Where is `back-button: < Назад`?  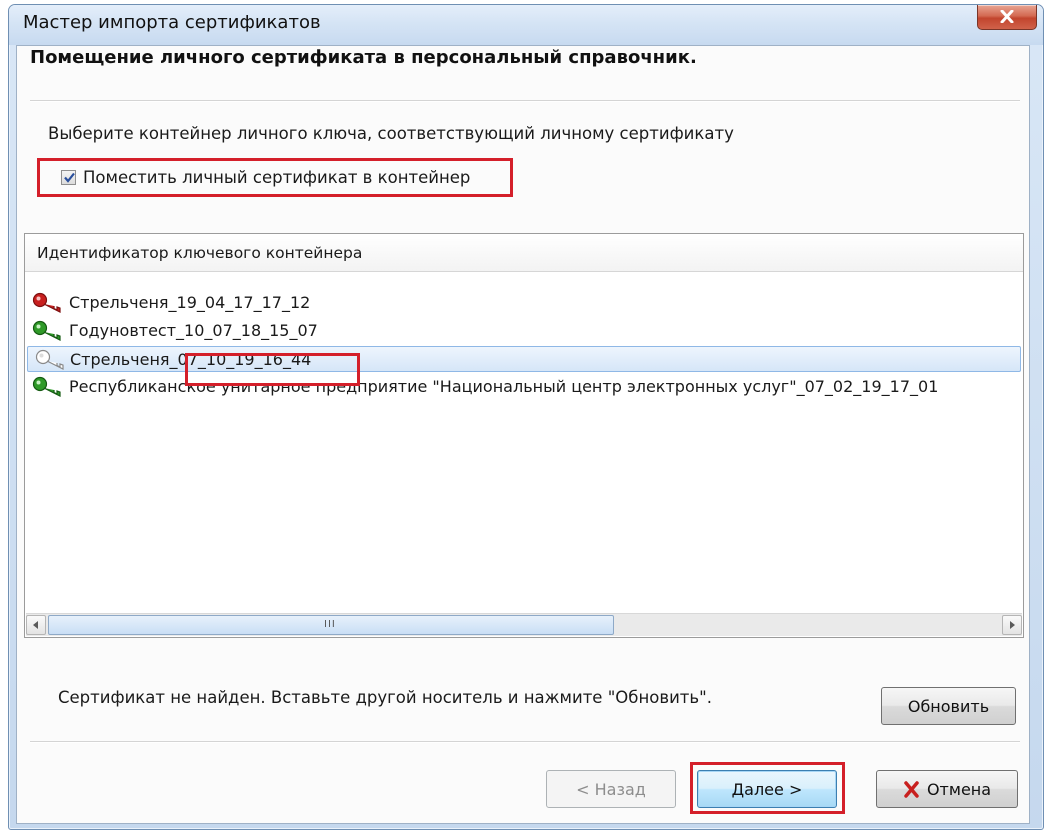
back-button: < Назад is located at coordinates (611, 789).